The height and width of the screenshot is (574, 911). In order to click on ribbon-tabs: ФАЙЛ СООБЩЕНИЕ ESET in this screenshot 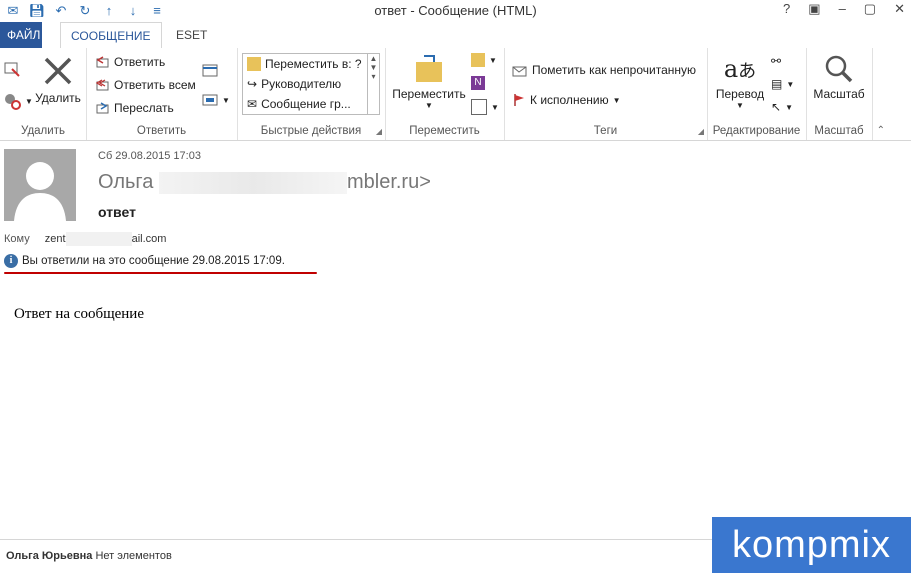, I will do `click(455, 35)`.